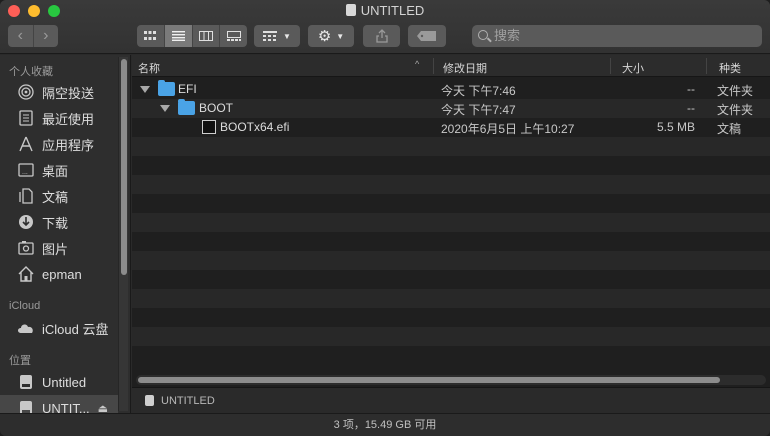 The image size is (770, 436). Describe the element at coordinates (59, 274) in the screenshot. I see `sidebar-item-home: epman` at that location.